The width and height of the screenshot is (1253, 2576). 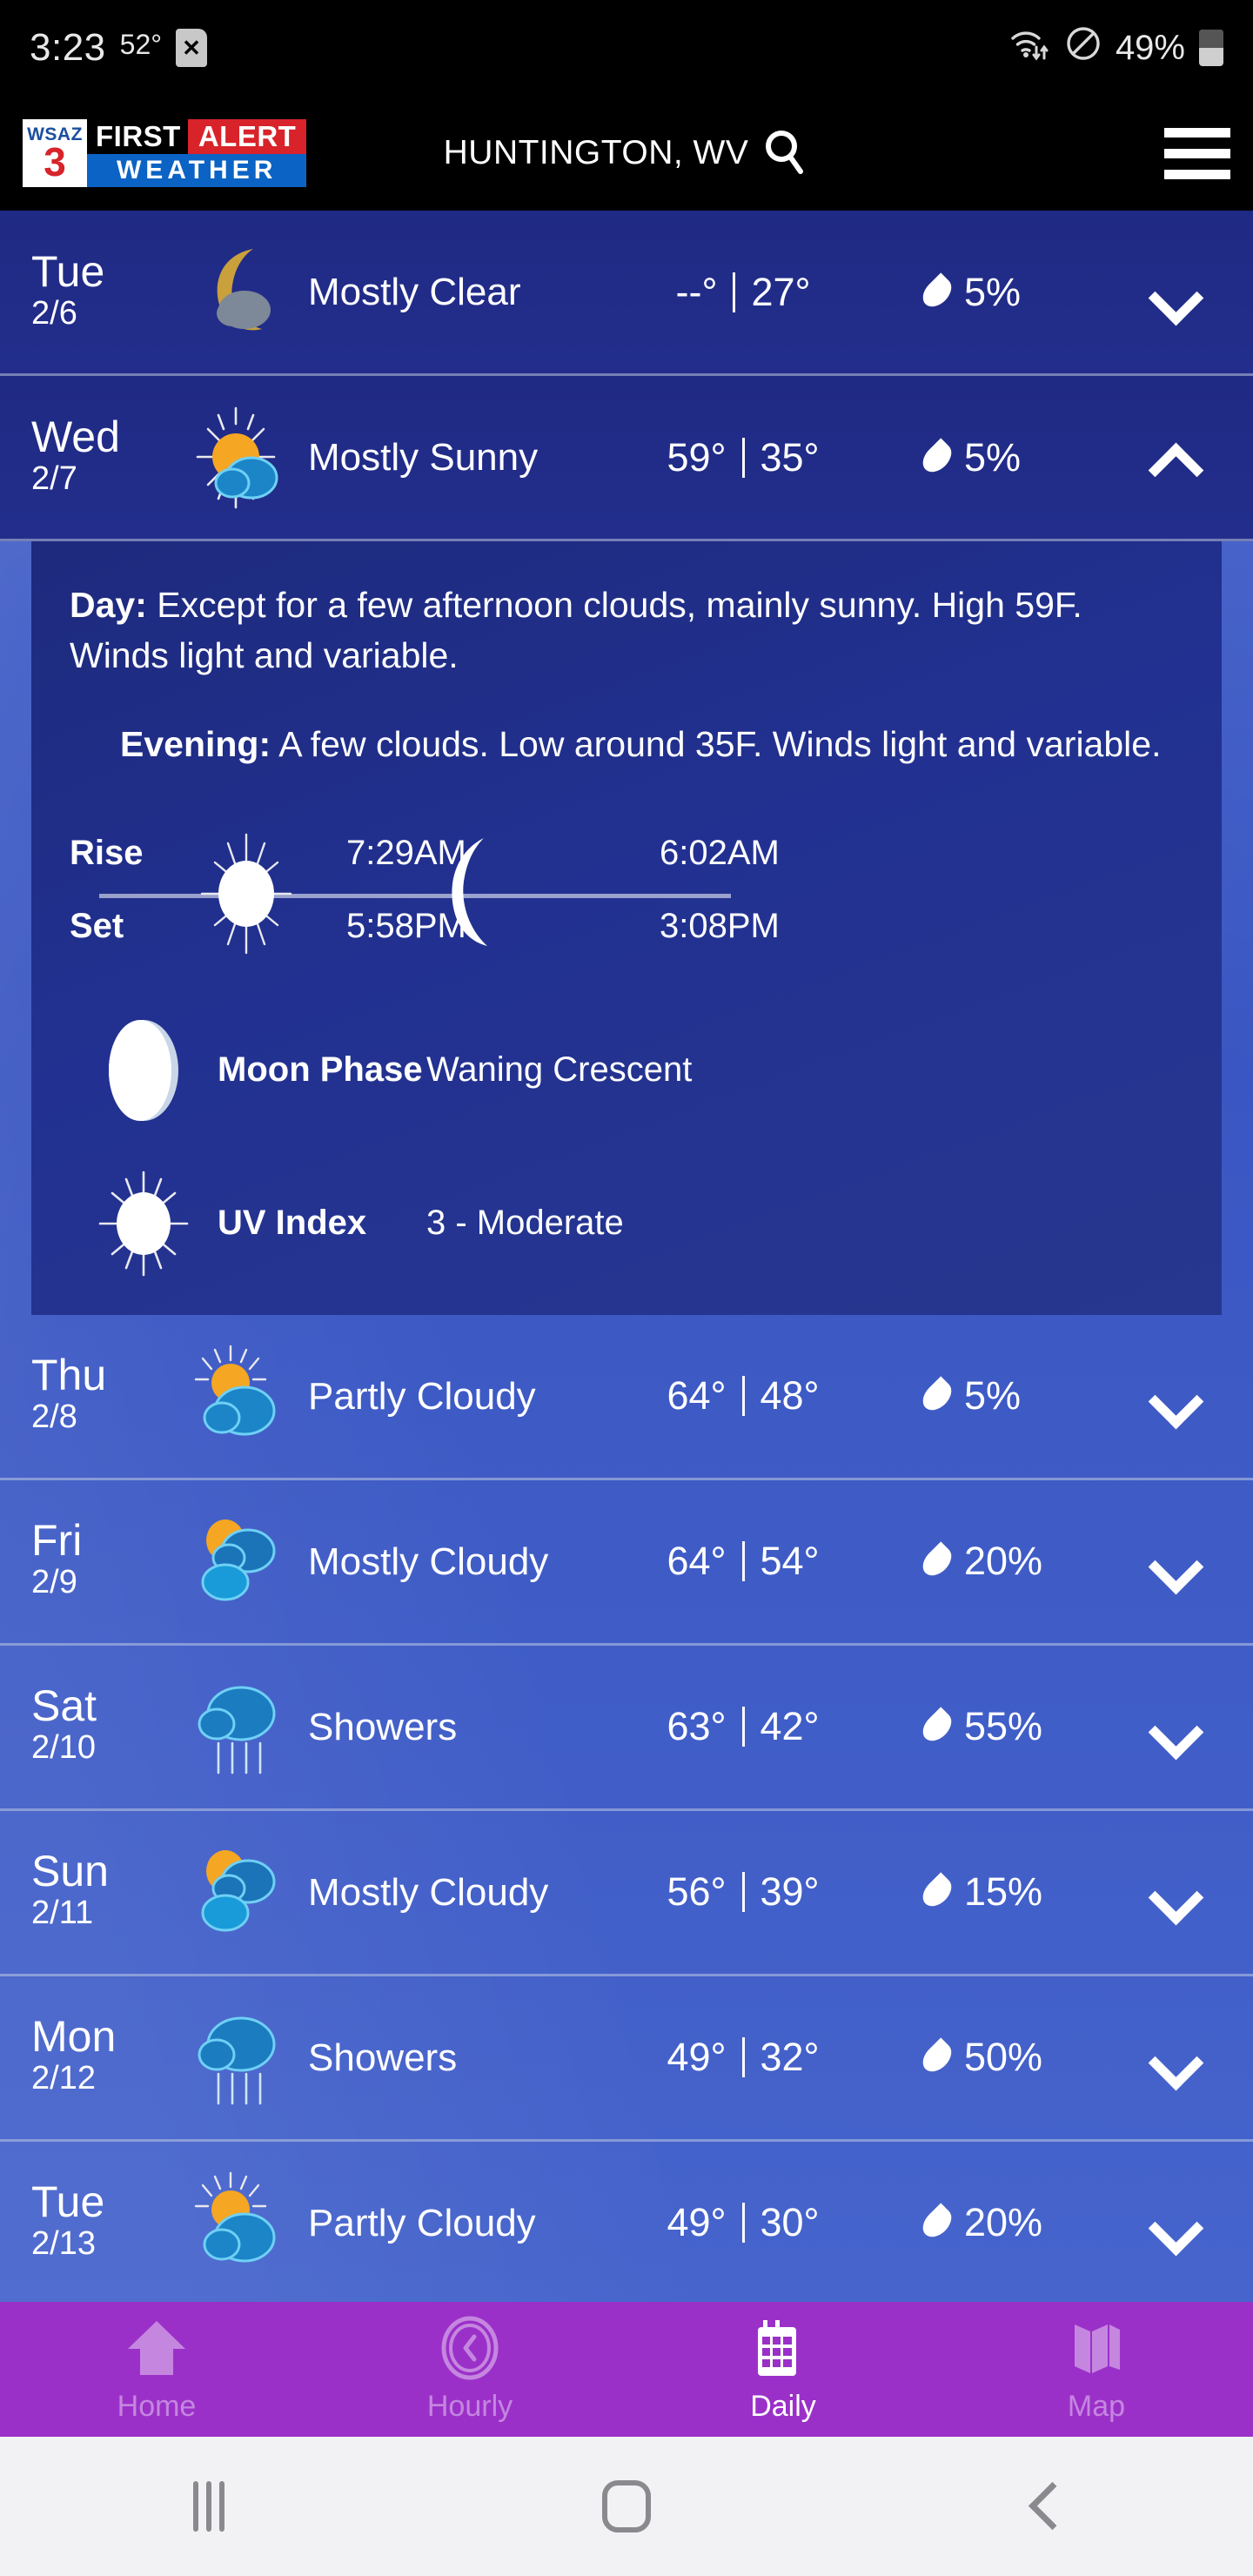 I want to click on forecast-day-column: Sun 2/11, so click(x=104, y=1892).